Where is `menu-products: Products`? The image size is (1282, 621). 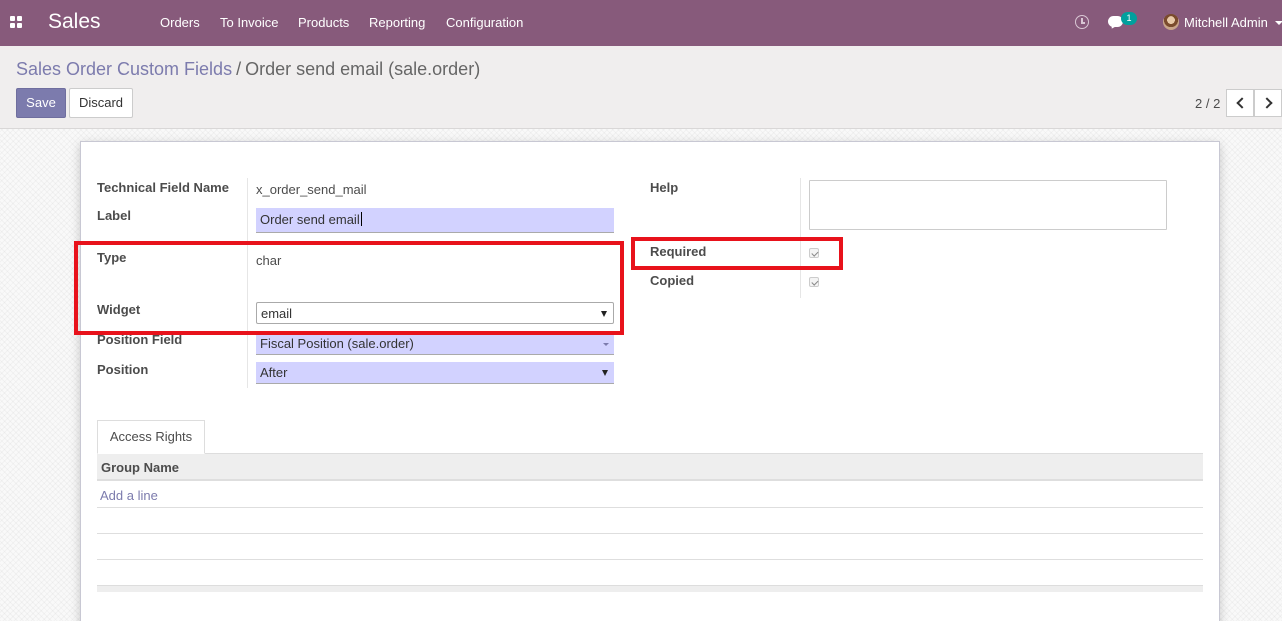
menu-products: Products is located at coordinates (323, 22).